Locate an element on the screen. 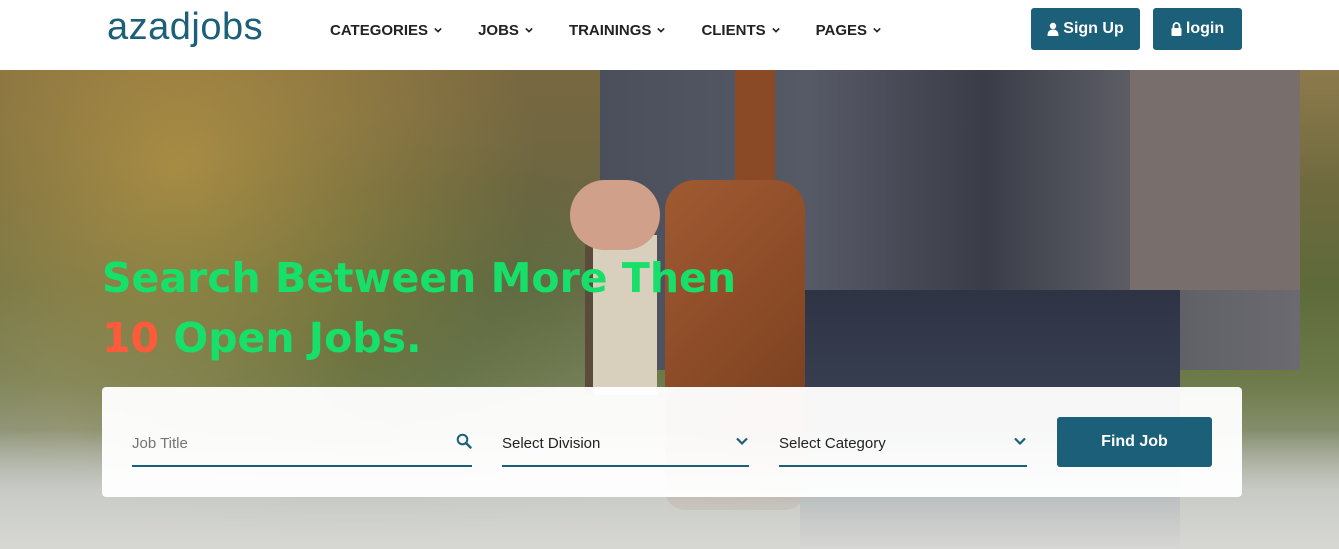  nav-item-pages: PAGES is located at coordinates (848, 30).